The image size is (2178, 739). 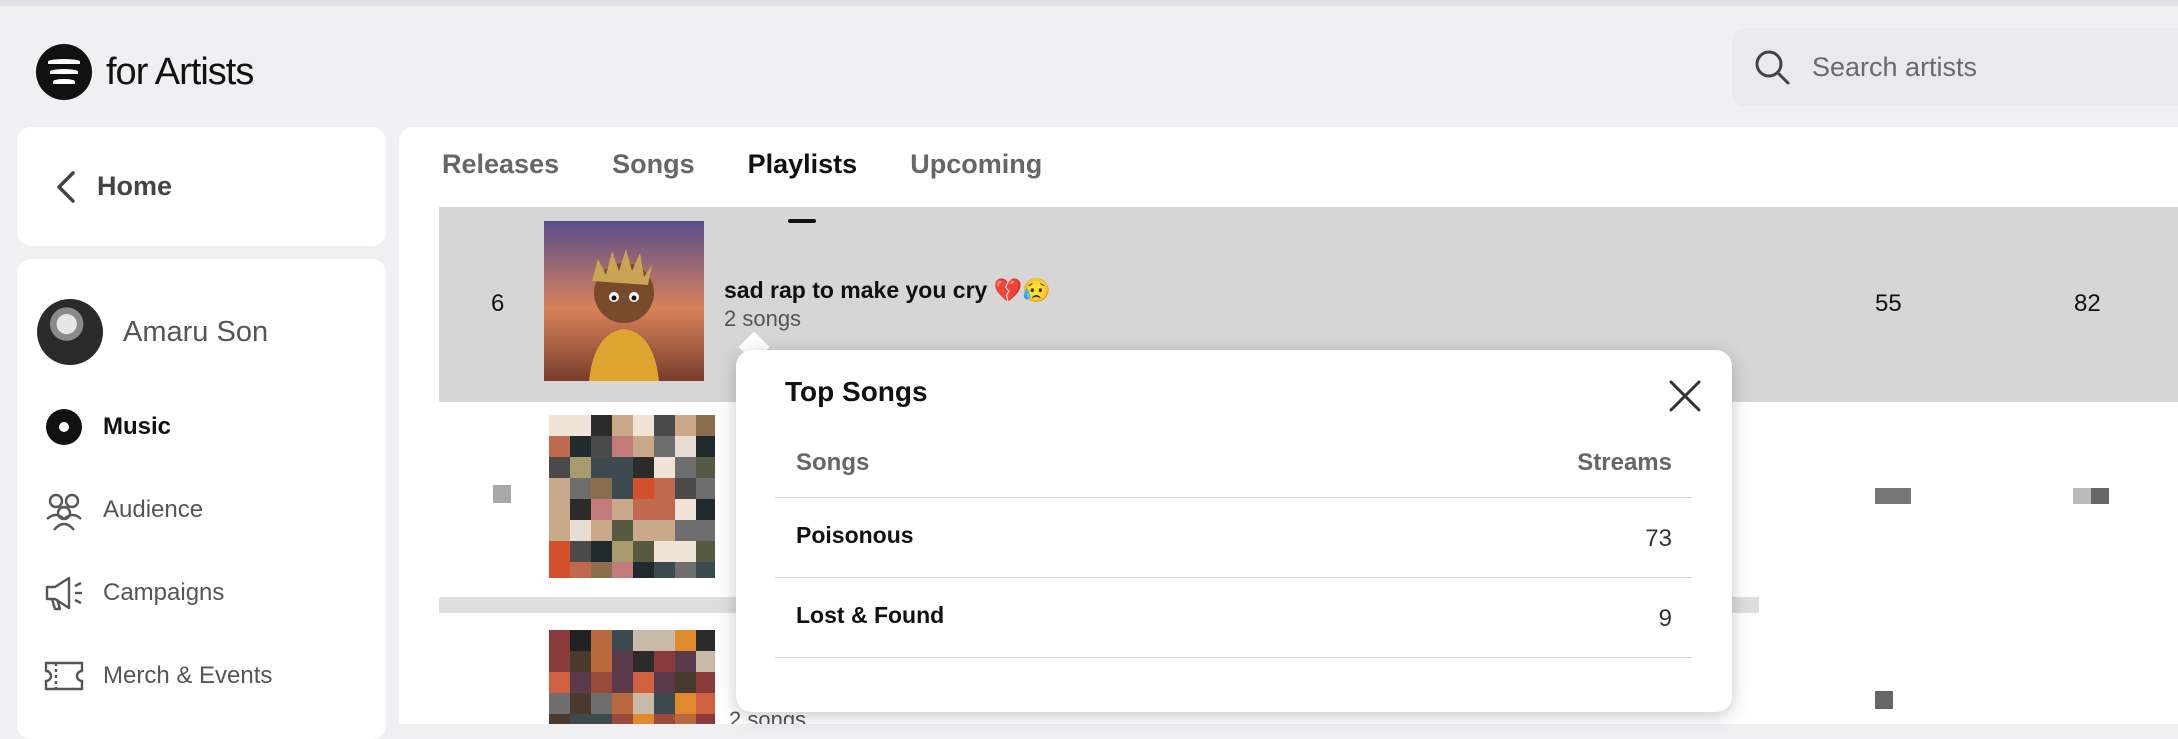 I want to click on music-disc-icon, so click(x=64, y=427).